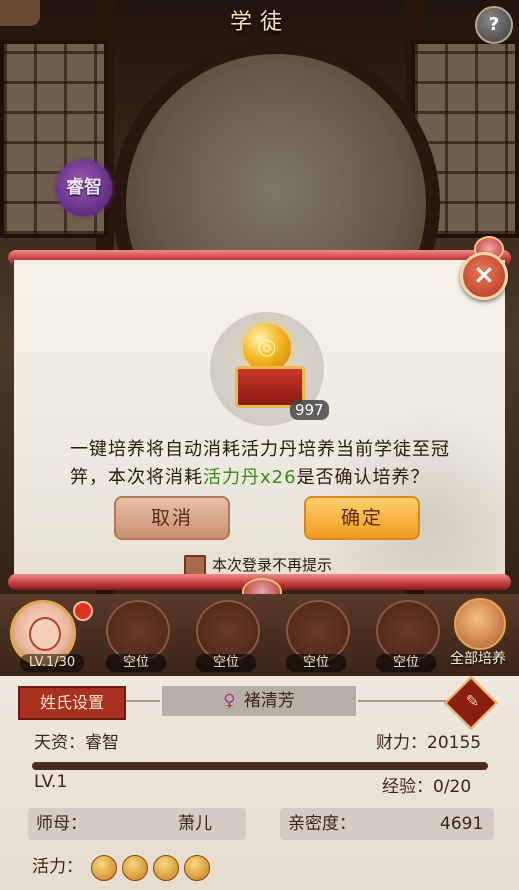  What do you see at coordinates (462, 824) in the screenshot?
I see `intimacy-value: 4691` at bounding box center [462, 824].